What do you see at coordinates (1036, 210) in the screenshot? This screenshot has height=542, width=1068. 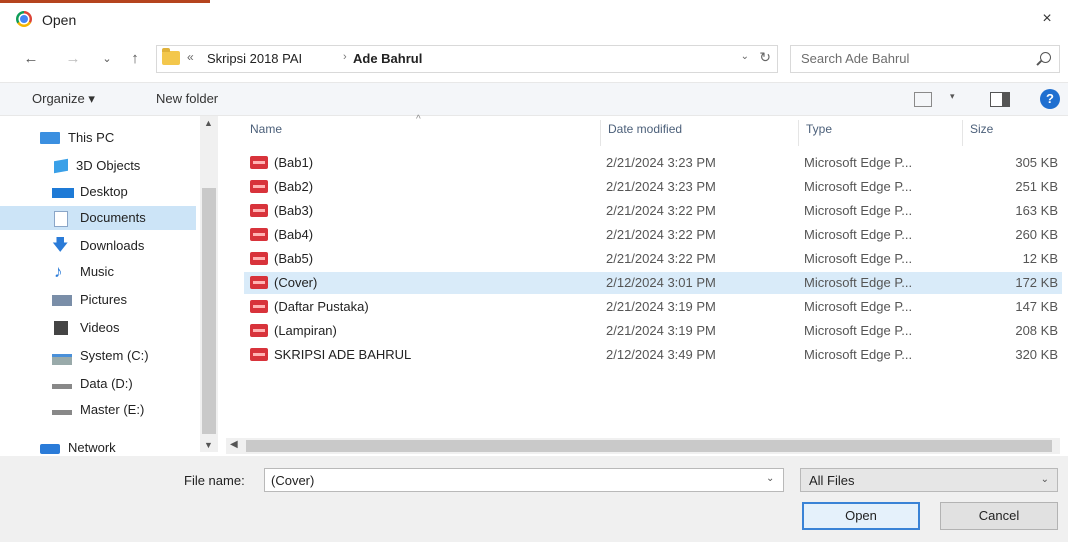 I see `file-size-cell: 163 KB` at bounding box center [1036, 210].